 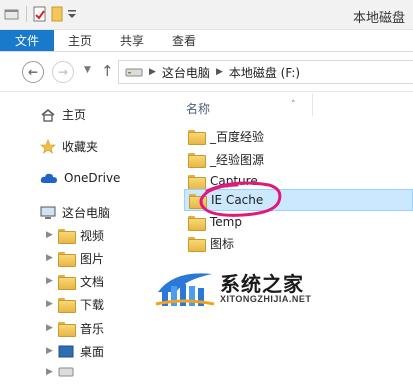 I want to click on home-icon, so click(x=48, y=115).